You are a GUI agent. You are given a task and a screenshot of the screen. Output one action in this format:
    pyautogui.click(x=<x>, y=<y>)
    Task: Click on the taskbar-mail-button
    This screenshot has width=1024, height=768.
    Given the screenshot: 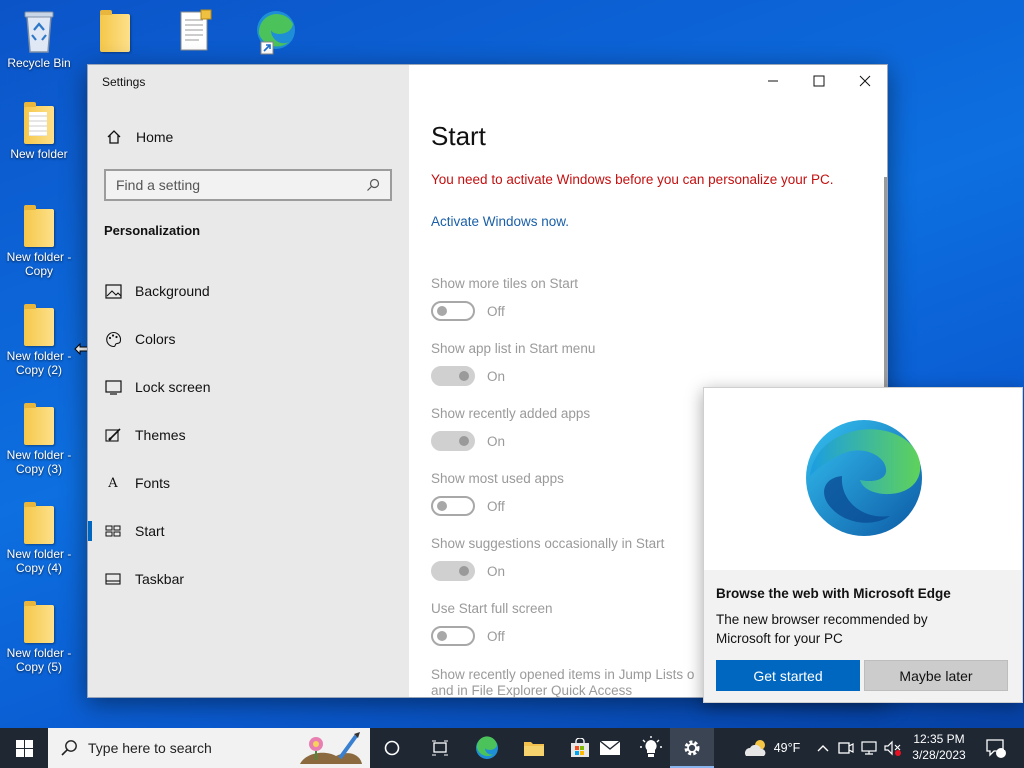 What is the action you would take?
    pyautogui.click(x=610, y=748)
    